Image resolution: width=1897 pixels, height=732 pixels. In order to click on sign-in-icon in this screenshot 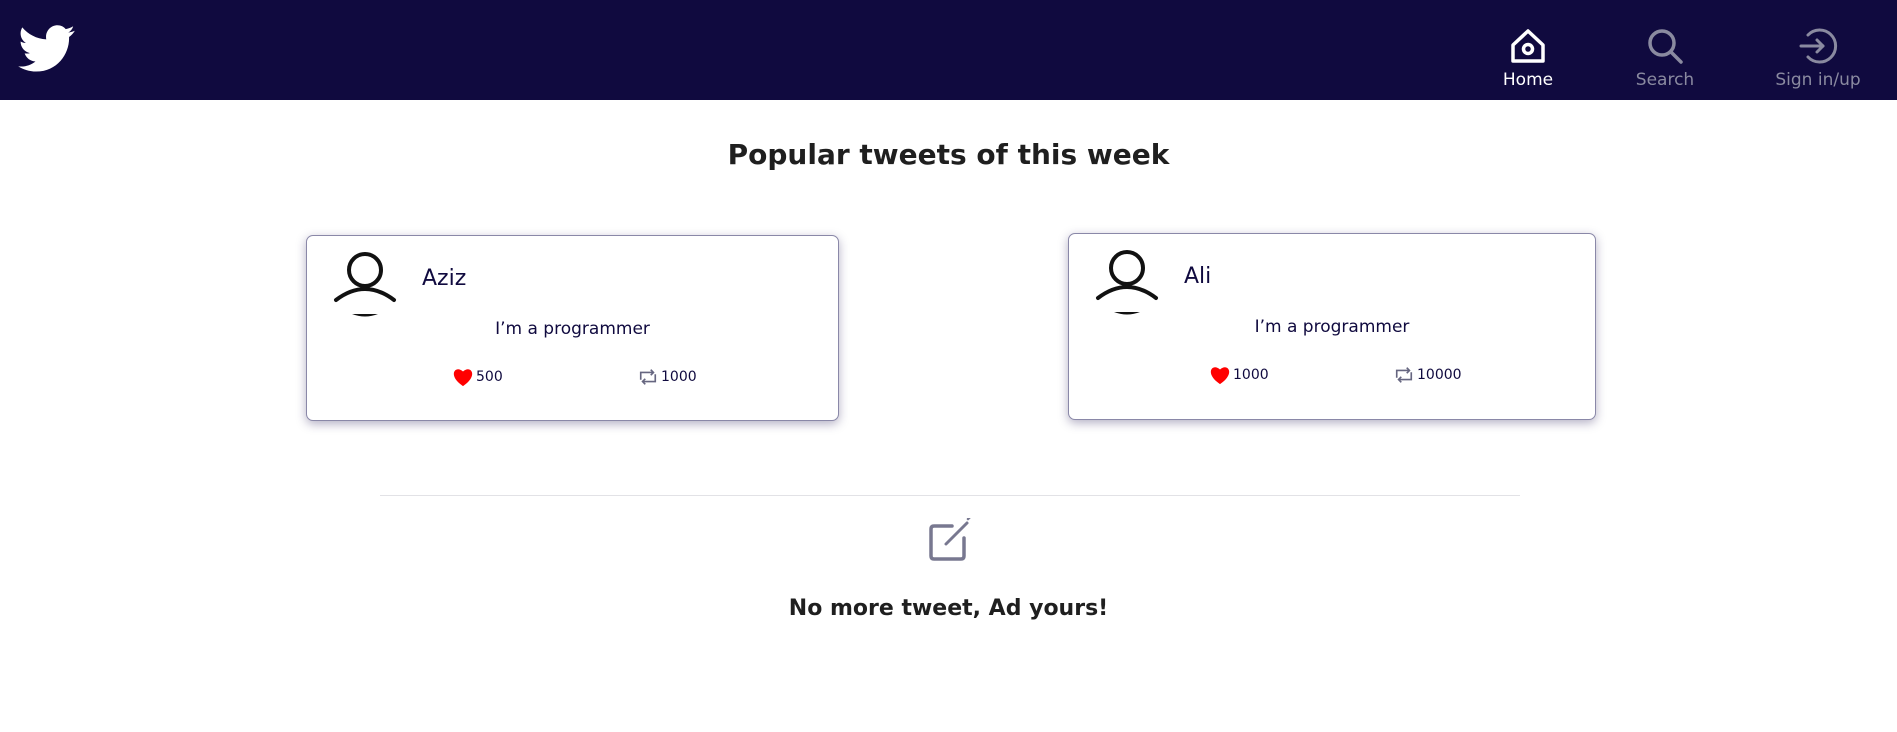, I will do `click(1818, 46)`.